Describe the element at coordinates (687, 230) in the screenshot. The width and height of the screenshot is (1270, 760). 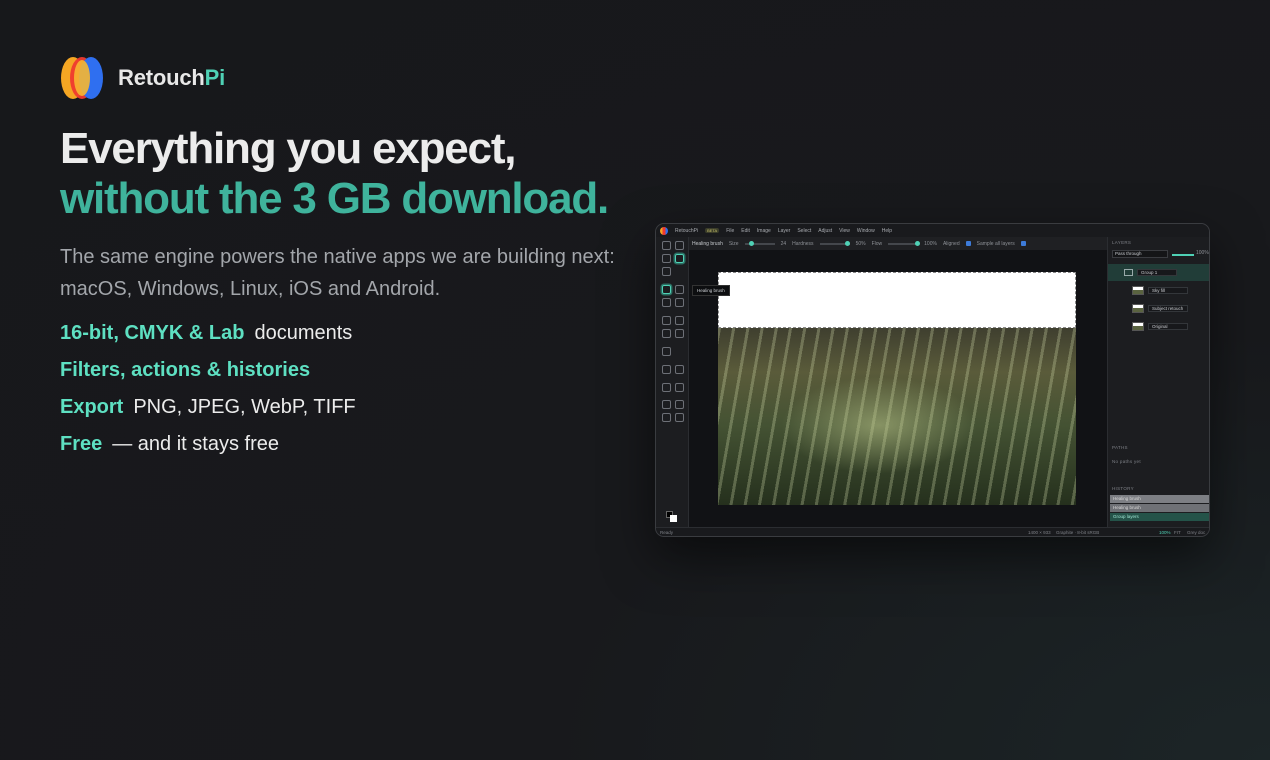
I see `app-title: RetouchPi` at that location.